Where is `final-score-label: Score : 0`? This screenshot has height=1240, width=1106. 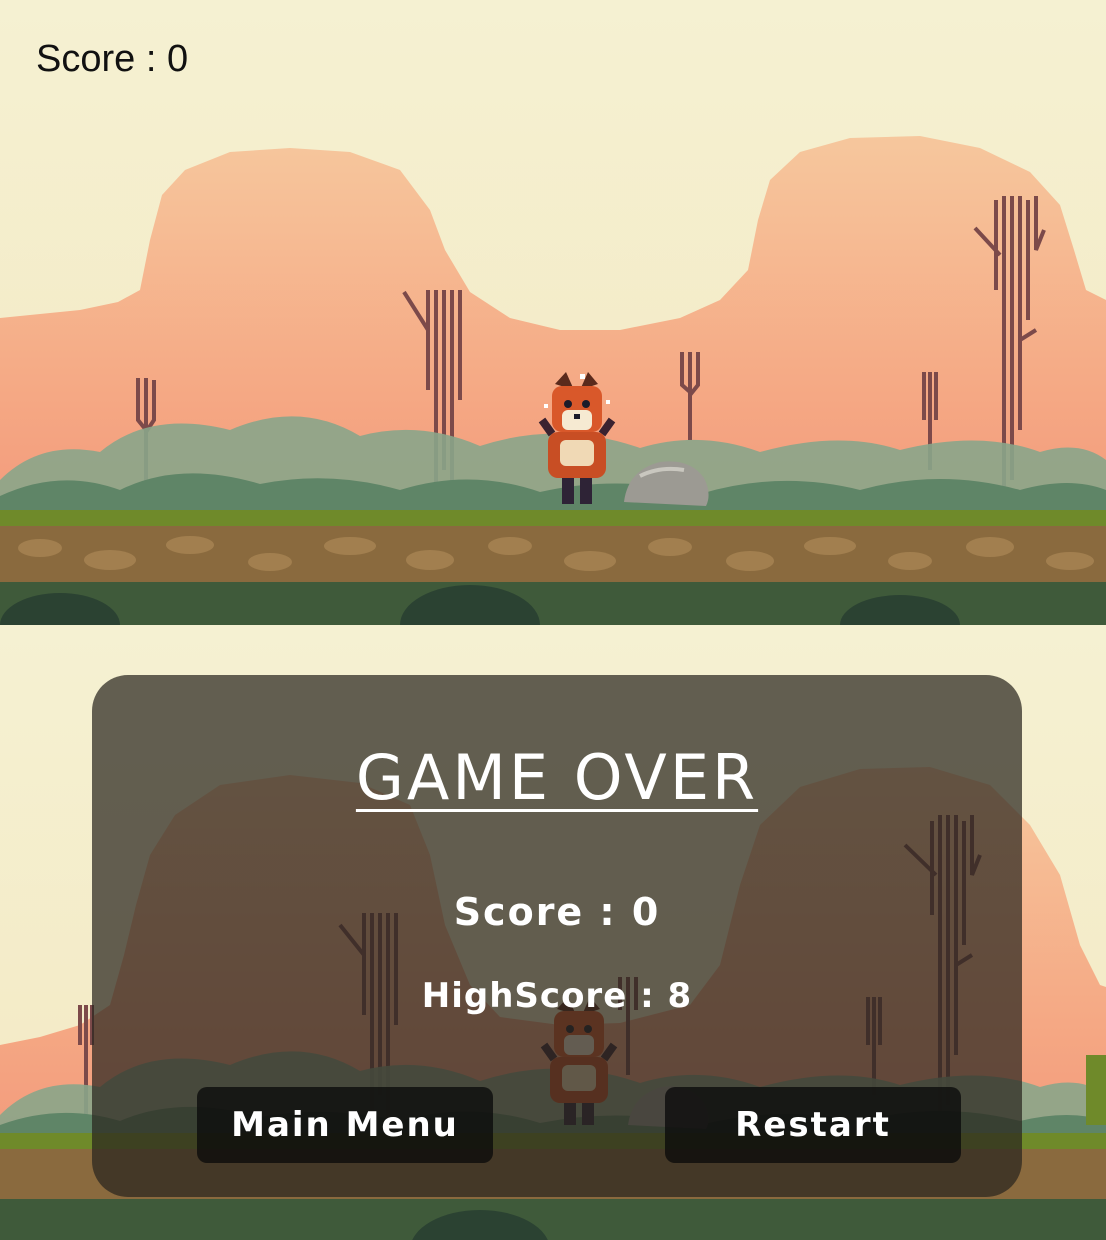
final-score-label: Score : 0 is located at coordinates (557, 912).